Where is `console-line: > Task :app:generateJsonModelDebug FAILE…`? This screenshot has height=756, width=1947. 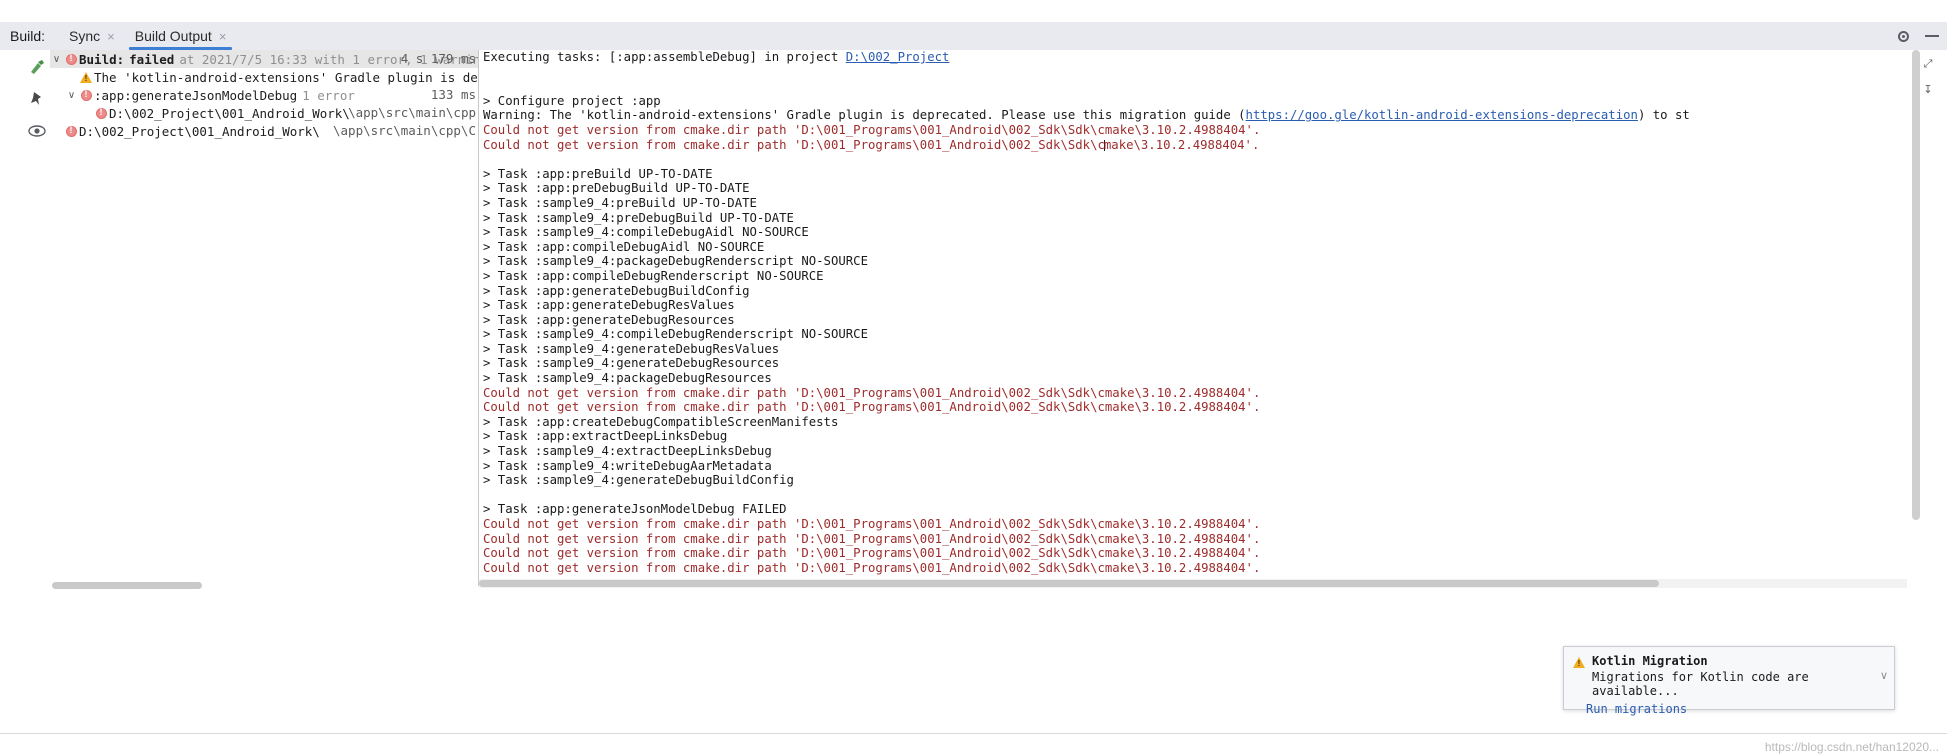
console-line: > Task :app:generateJsonModelDebug FAILE… is located at coordinates (635, 509).